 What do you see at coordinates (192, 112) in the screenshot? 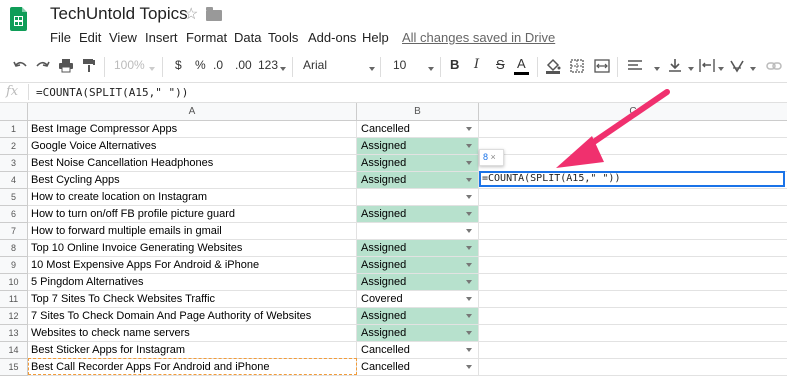
I see `column-header-a: A` at bounding box center [192, 112].